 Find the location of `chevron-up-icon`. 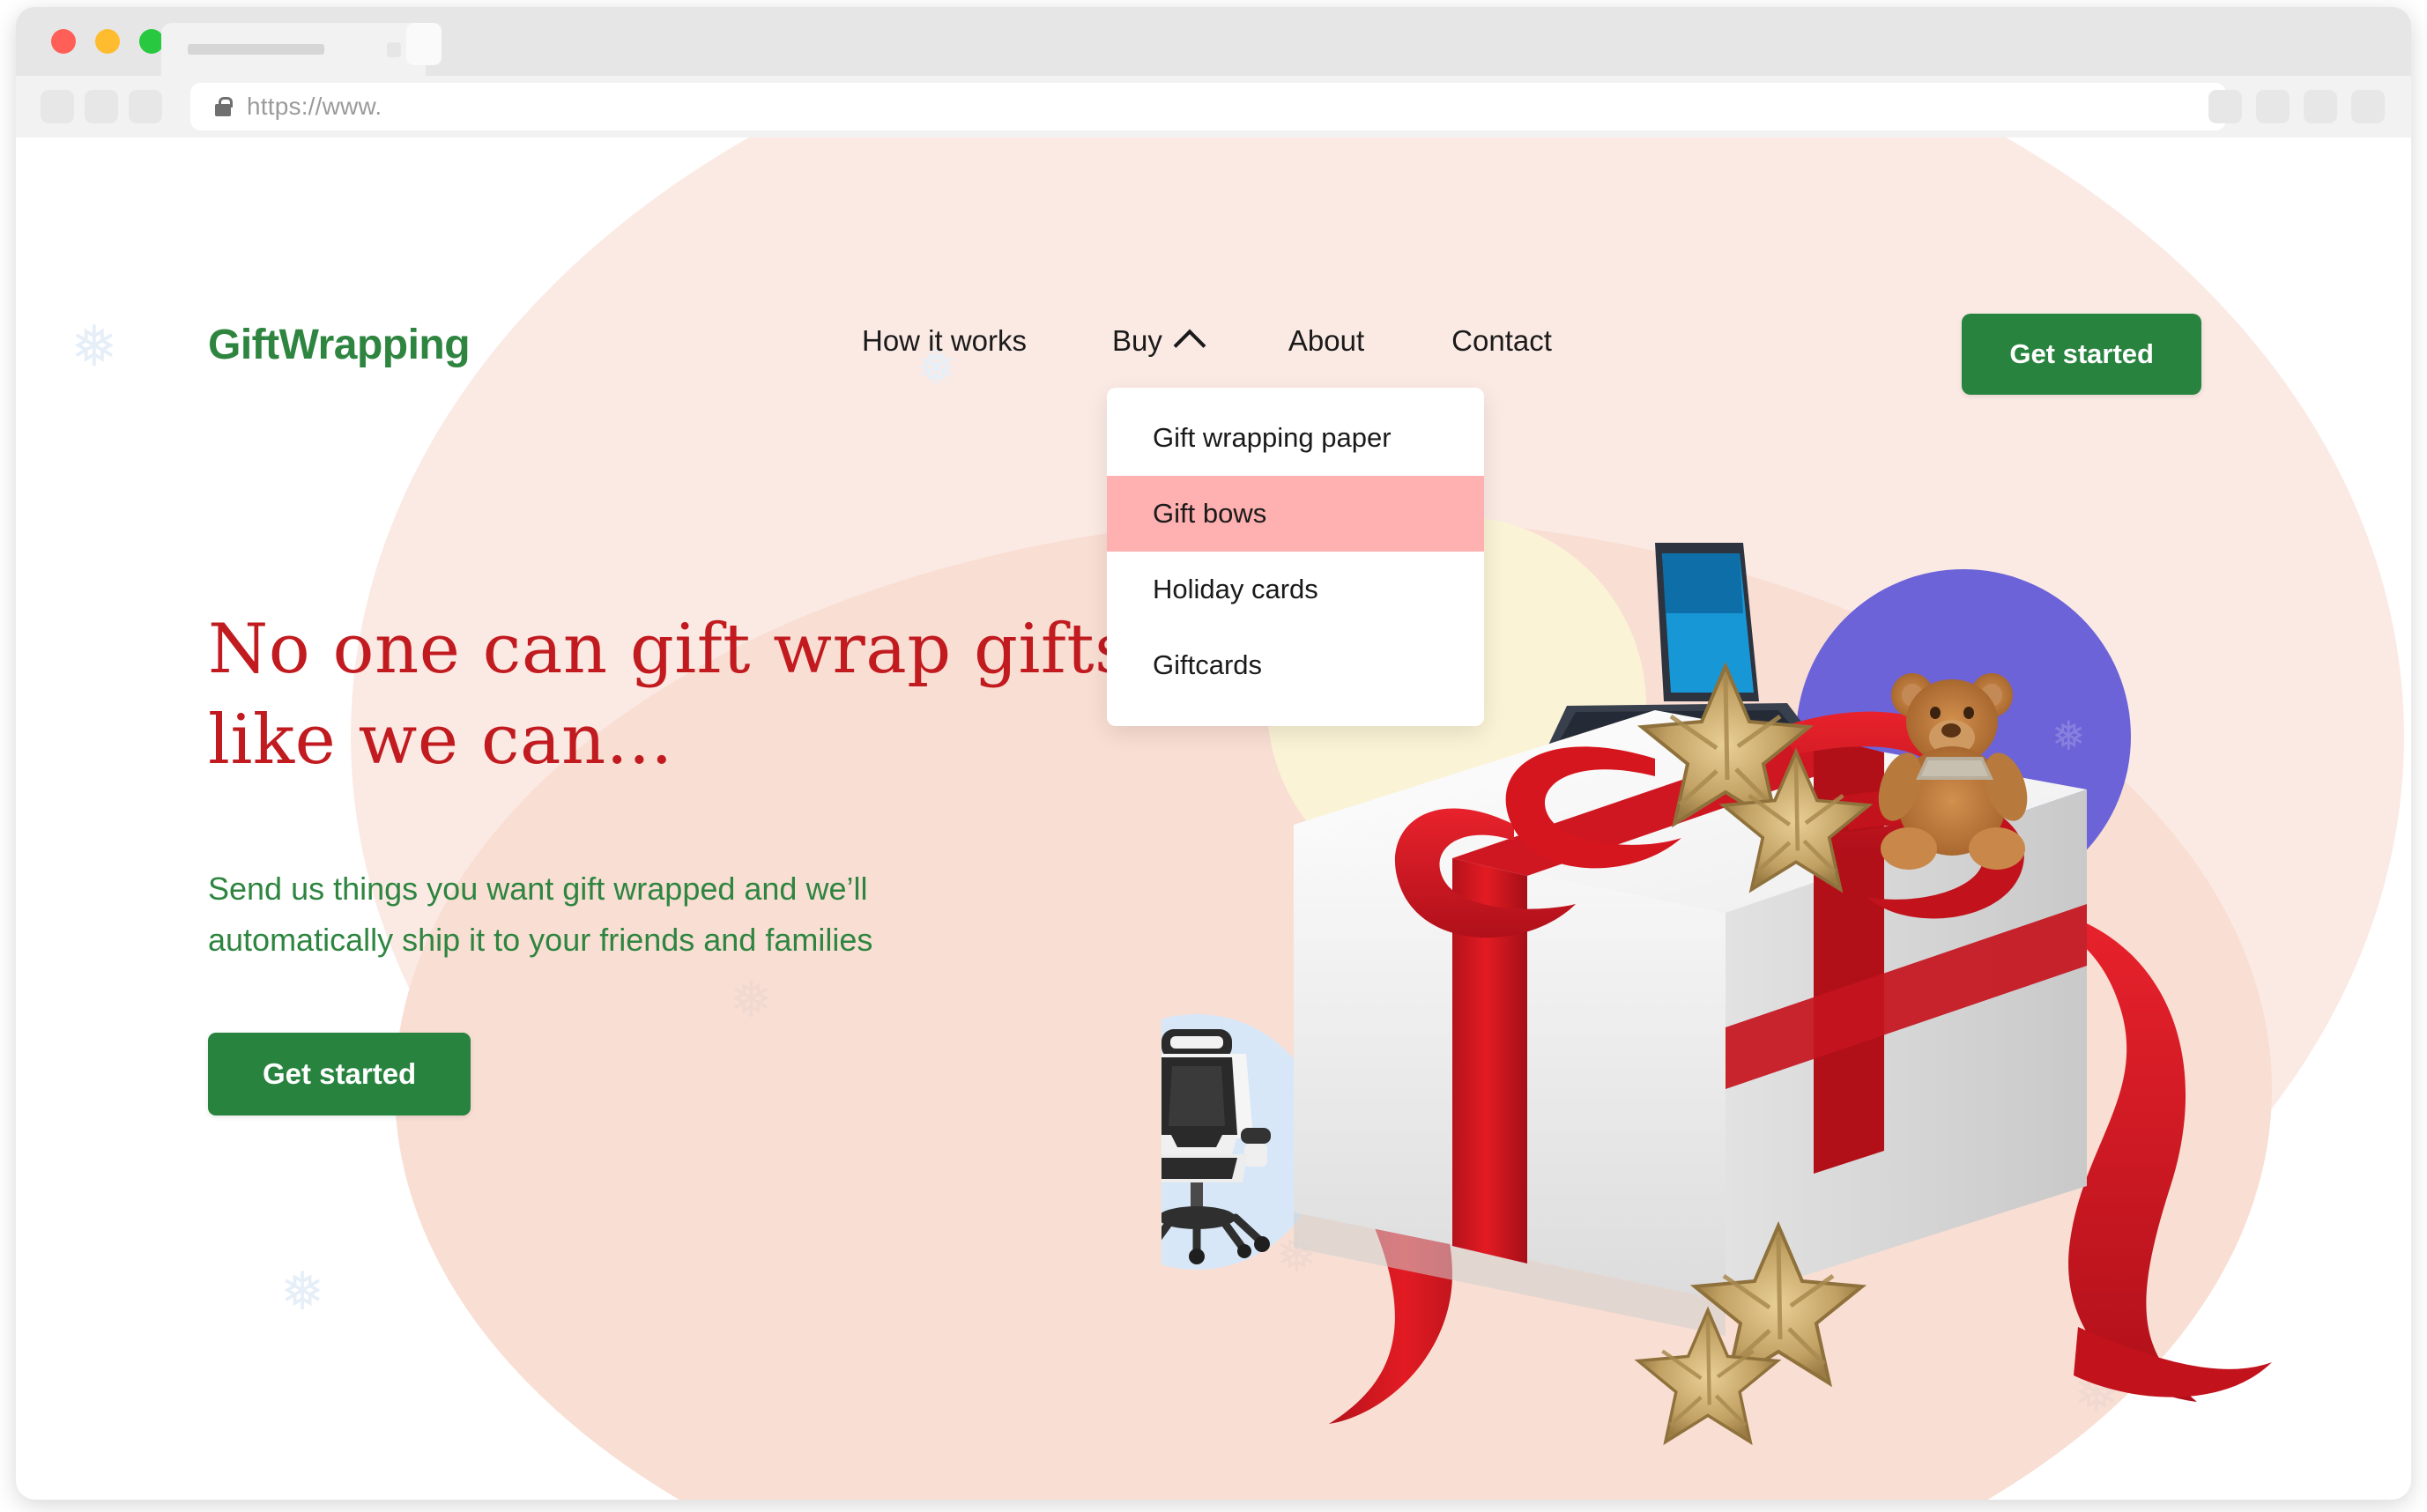

chevron-up-icon is located at coordinates (1189, 345).